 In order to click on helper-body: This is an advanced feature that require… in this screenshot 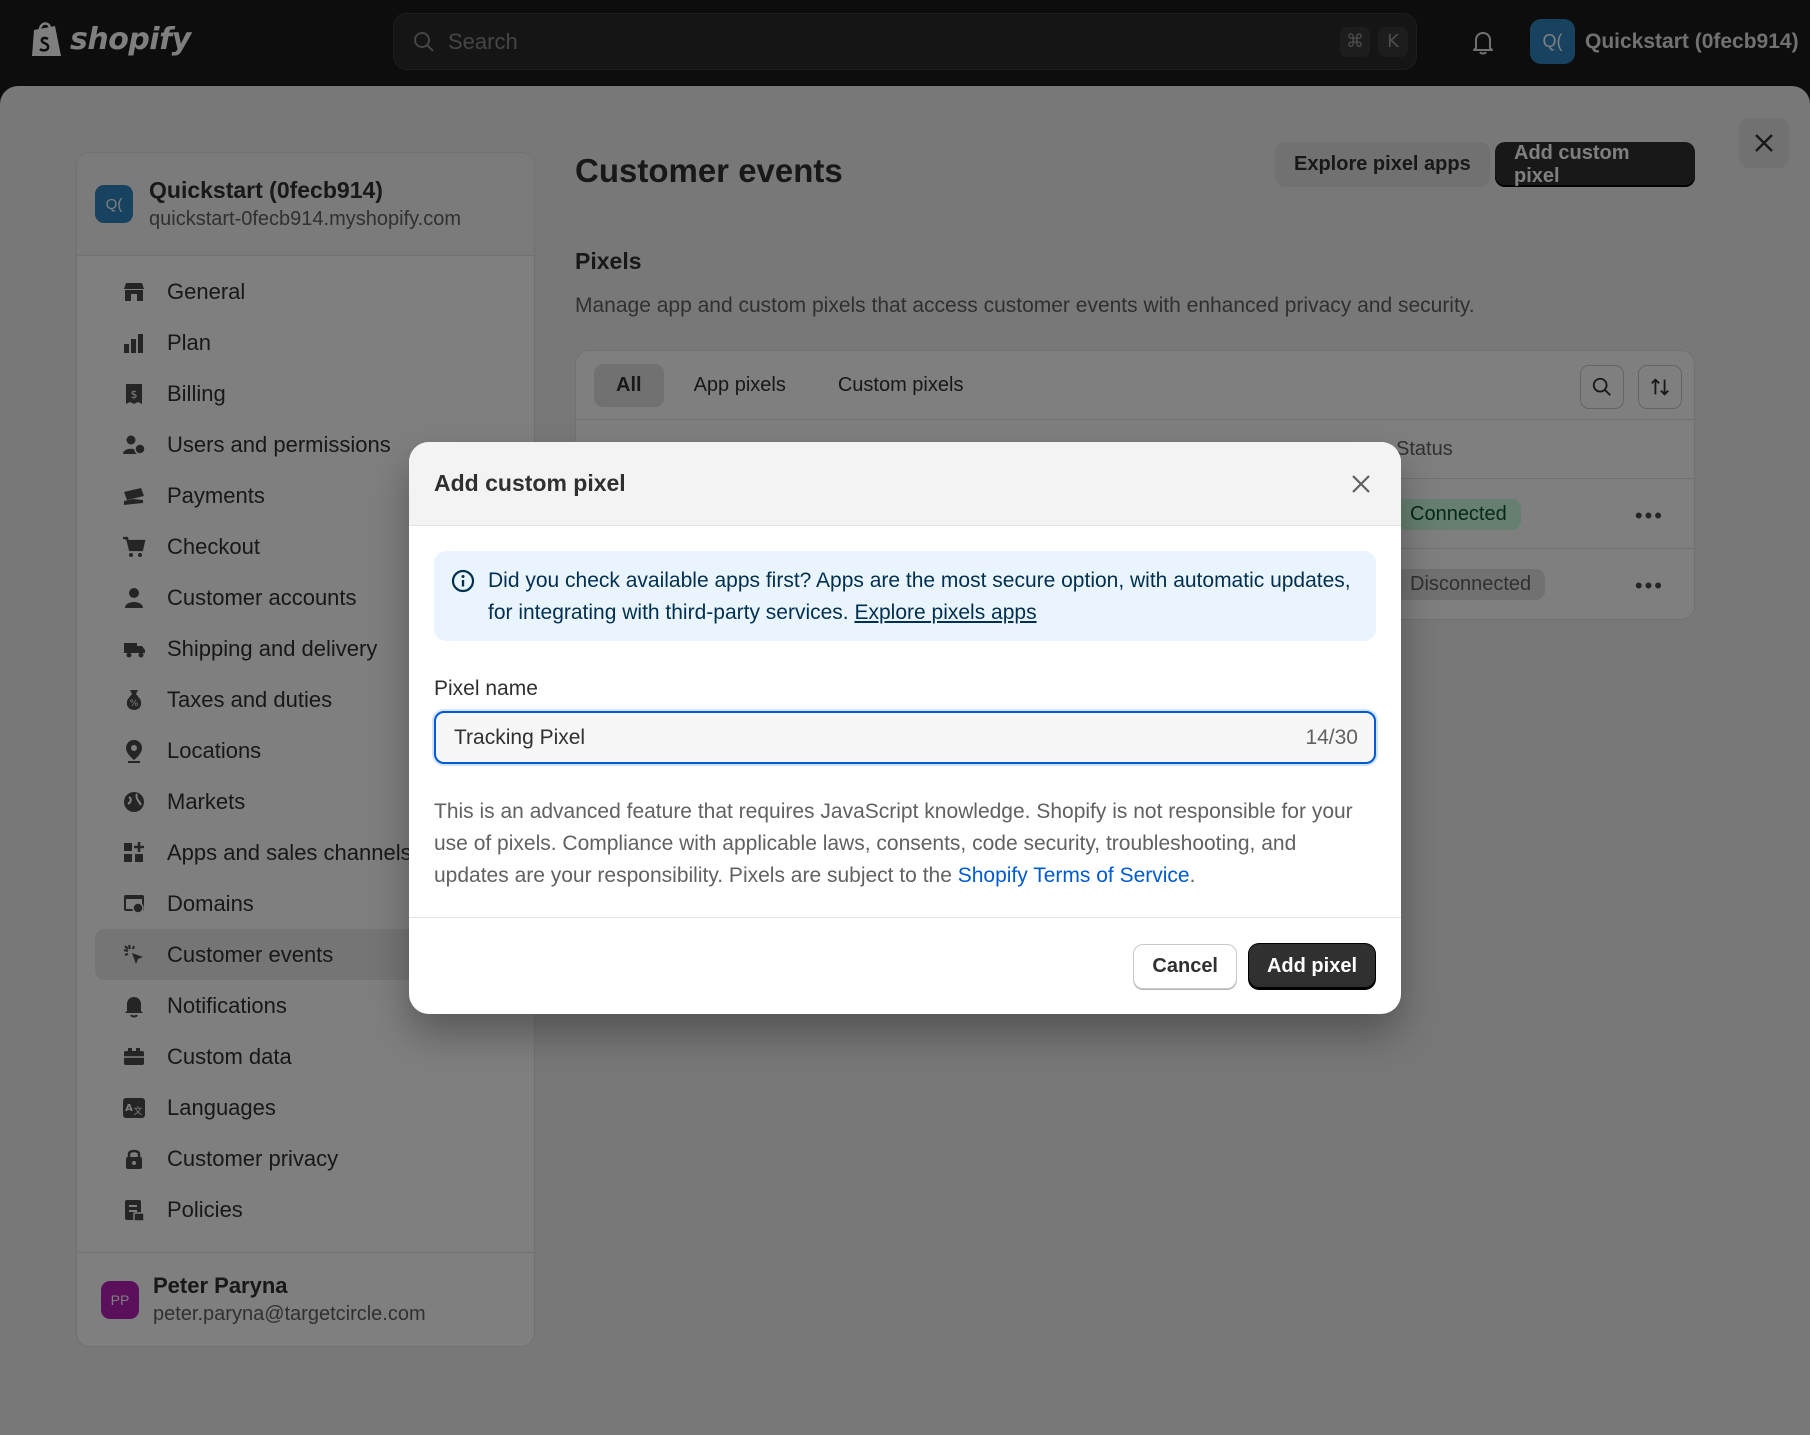, I will do `click(893, 843)`.